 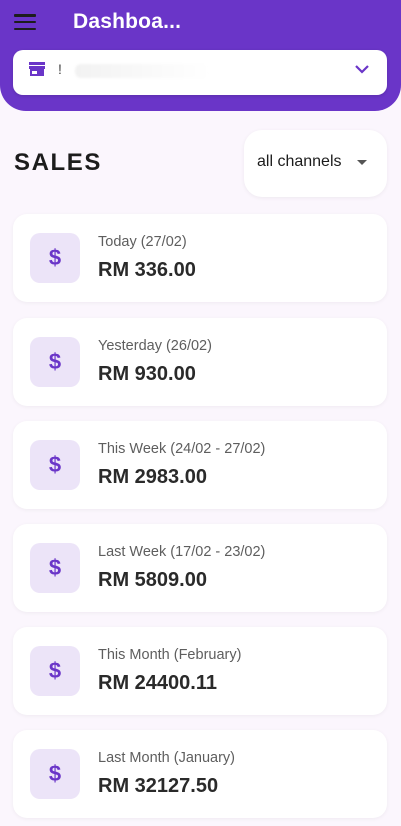 What do you see at coordinates (157, 683) in the screenshot?
I see `sales-card-value: RM 24400.11` at bounding box center [157, 683].